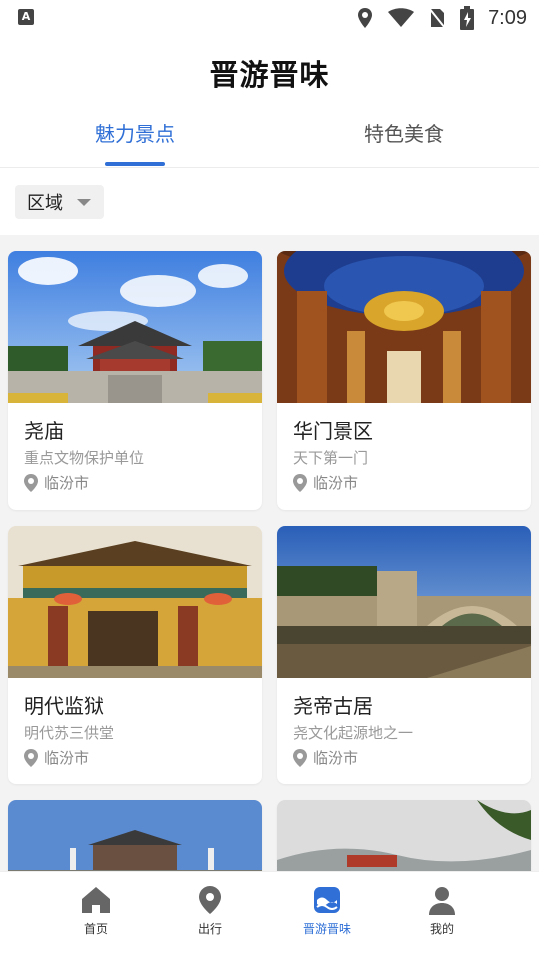 This screenshot has width=539, height=958. What do you see at coordinates (353, 733) in the screenshot?
I see `attraction-subtitle: 尧文化起源地之一` at bounding box center [353, 733].